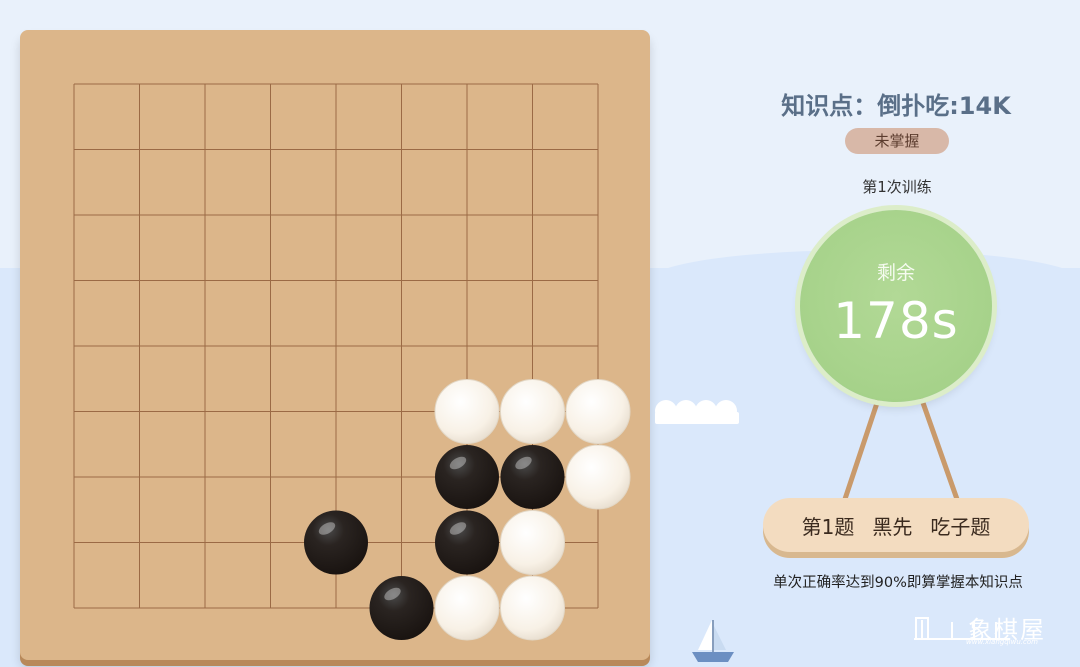 The width and height of the screenshot is (1080, 667). What do you see at coordinates (895, 273) in the screenshot?
I see `timer-label: 剩余` at bounding box center [895, 273].